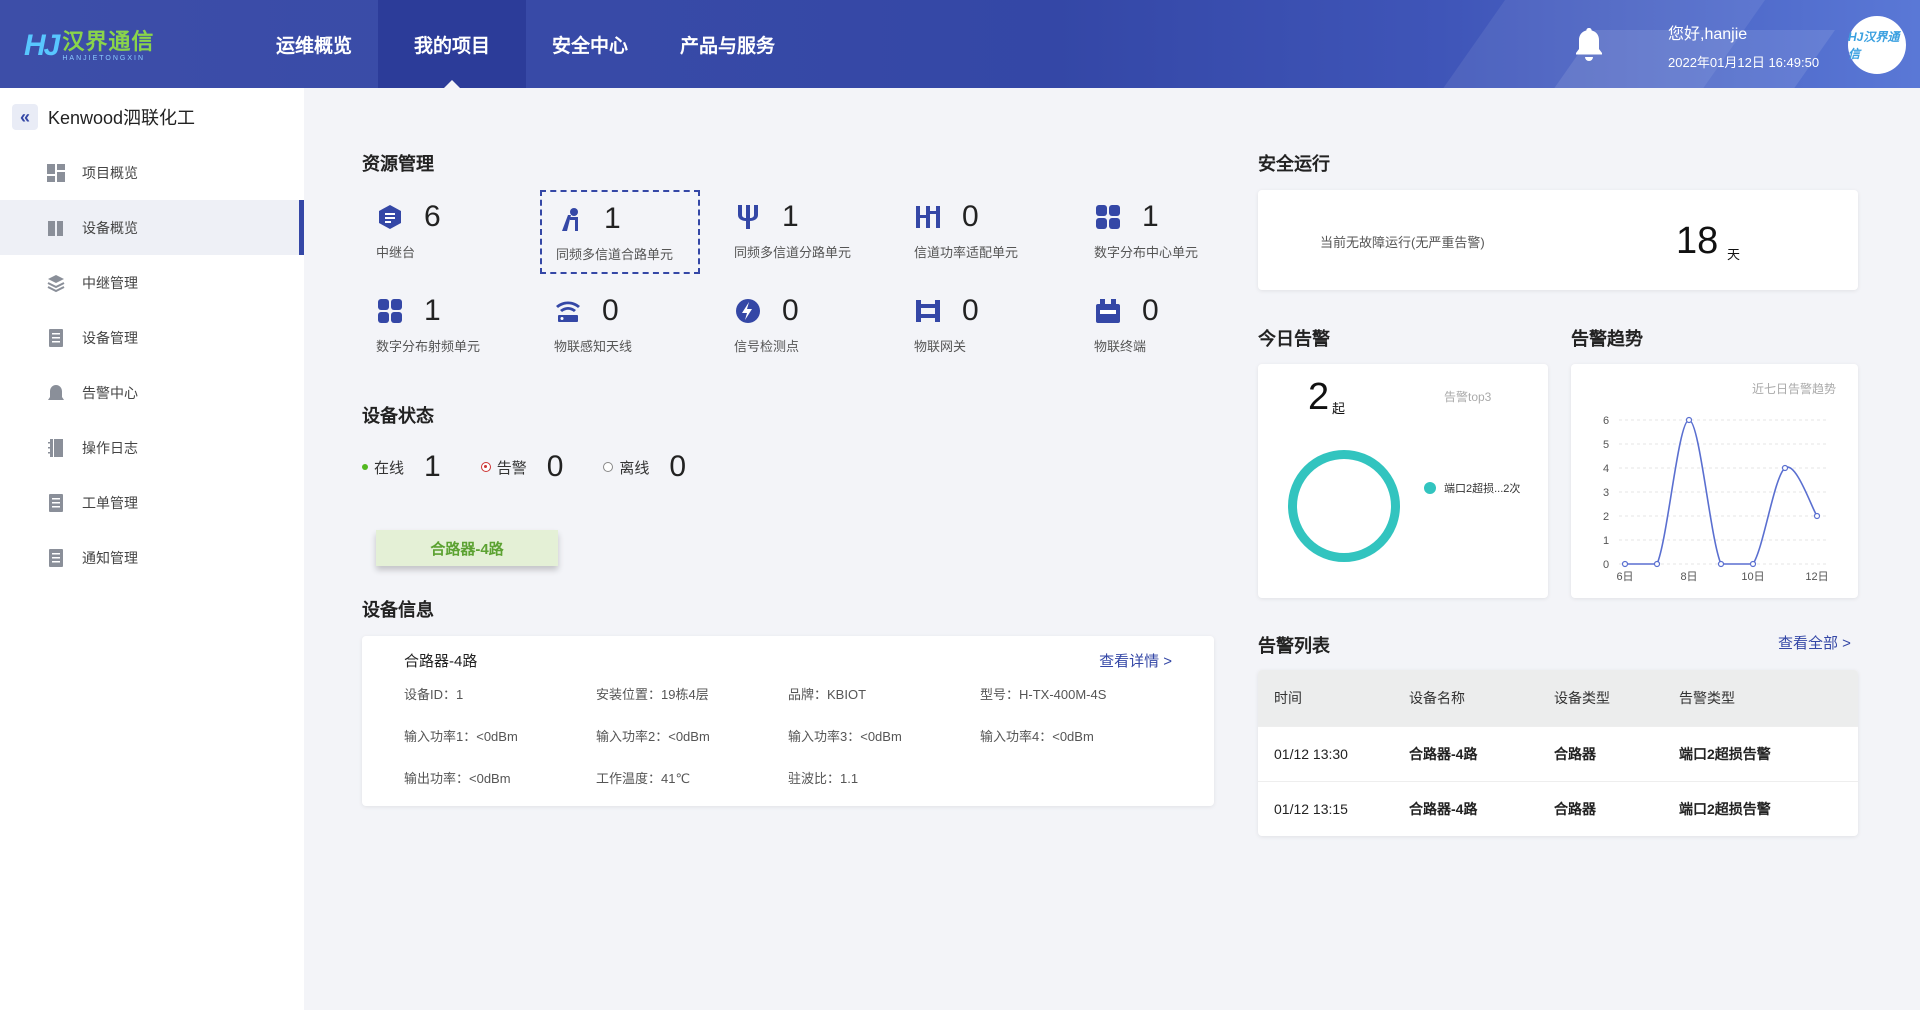  What do you see at coordinates (152, 337) in the screenshot?
I see `sidebar-item-device-management: 设备管理` at bounding box center [152, 337].